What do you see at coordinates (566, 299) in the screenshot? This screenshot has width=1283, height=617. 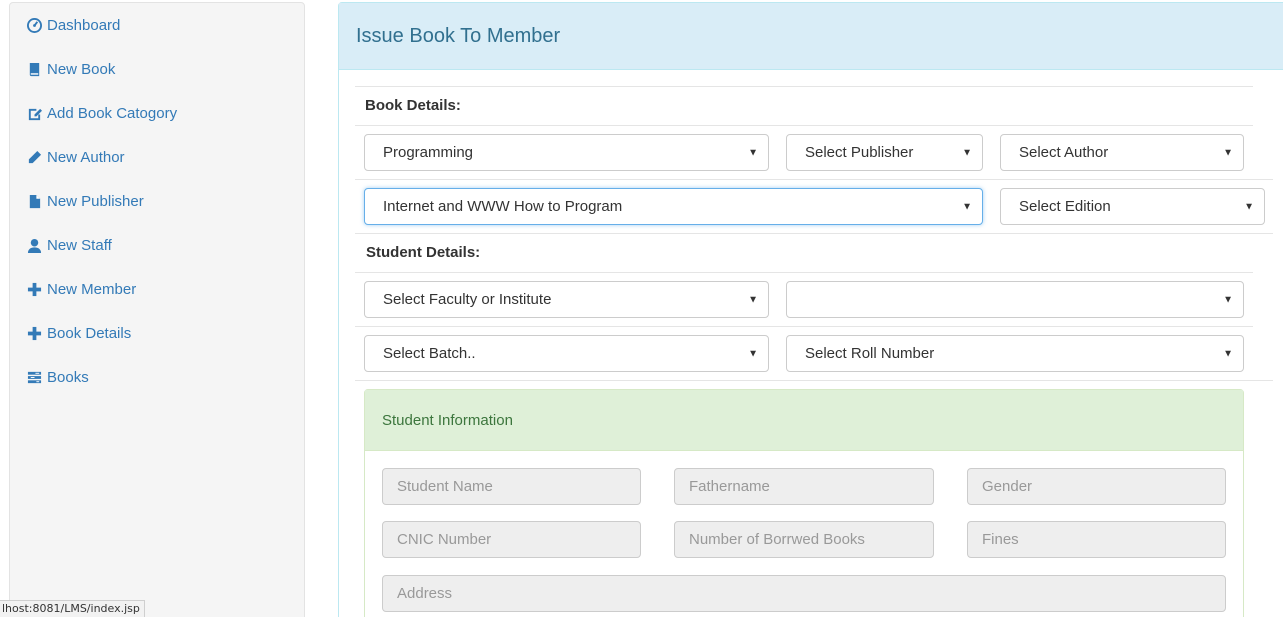 I see `faculty-select: Select Faculty or Institute ▼` at bounding box center [566, 299].